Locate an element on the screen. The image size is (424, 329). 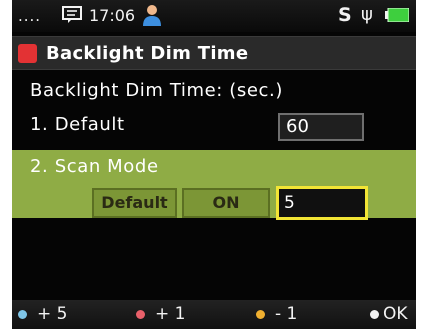
softkey-ok: OK is located at coordinates (389, 314).